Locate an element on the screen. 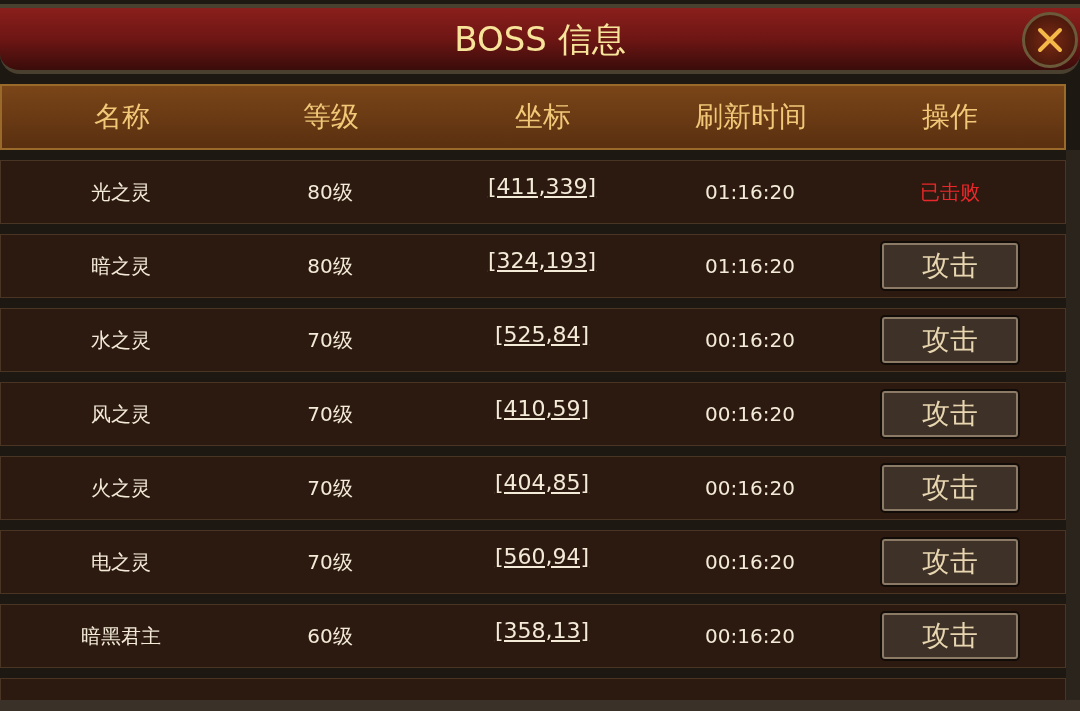 Image resolution: width=1080 pixels, height=711 pixels. boss-name: 火之灵 is located at coordinates (121, 488).